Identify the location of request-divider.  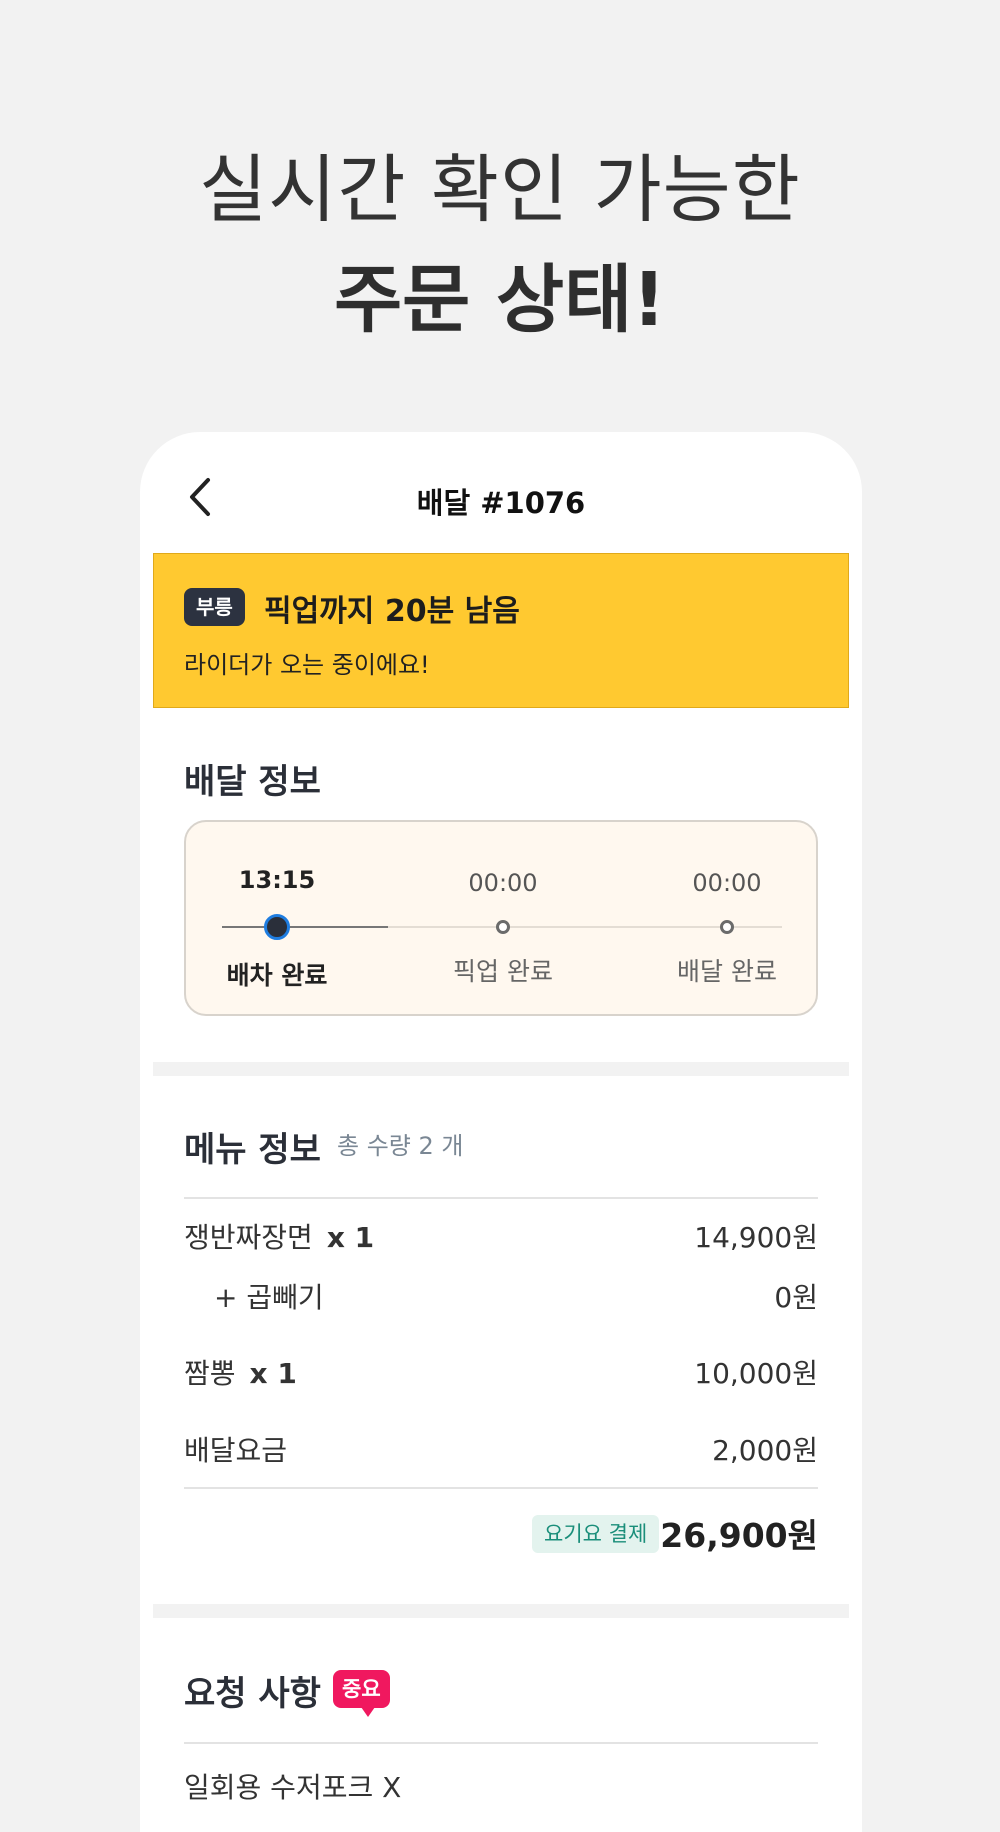
(501, 1743).